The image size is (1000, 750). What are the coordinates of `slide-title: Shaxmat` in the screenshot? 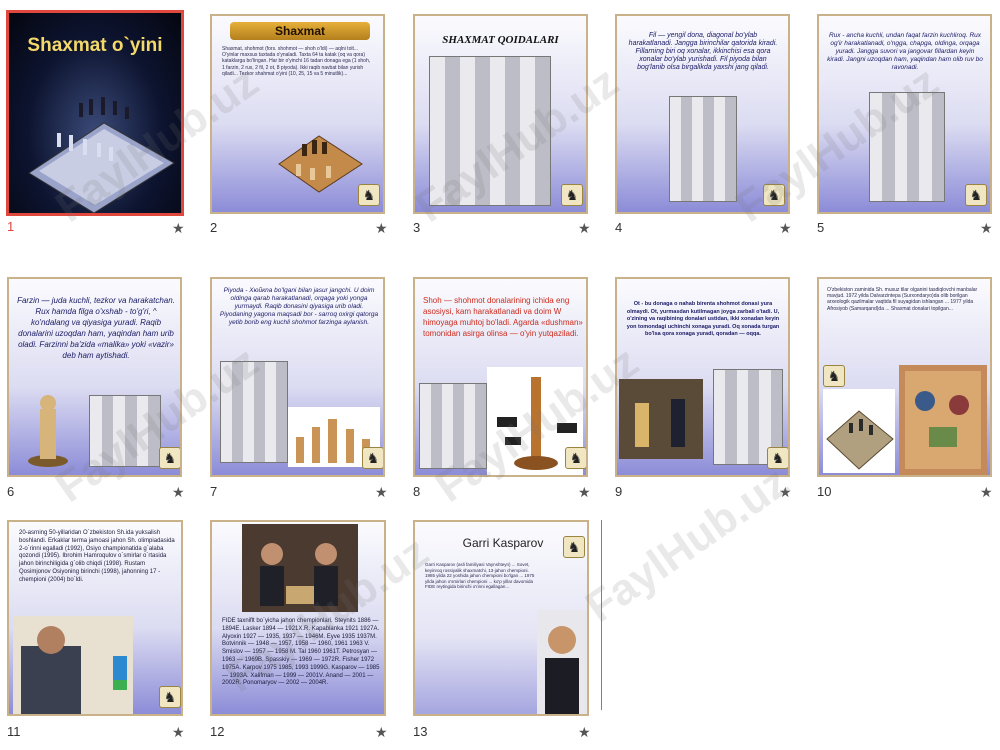 It's located at (300, 31).